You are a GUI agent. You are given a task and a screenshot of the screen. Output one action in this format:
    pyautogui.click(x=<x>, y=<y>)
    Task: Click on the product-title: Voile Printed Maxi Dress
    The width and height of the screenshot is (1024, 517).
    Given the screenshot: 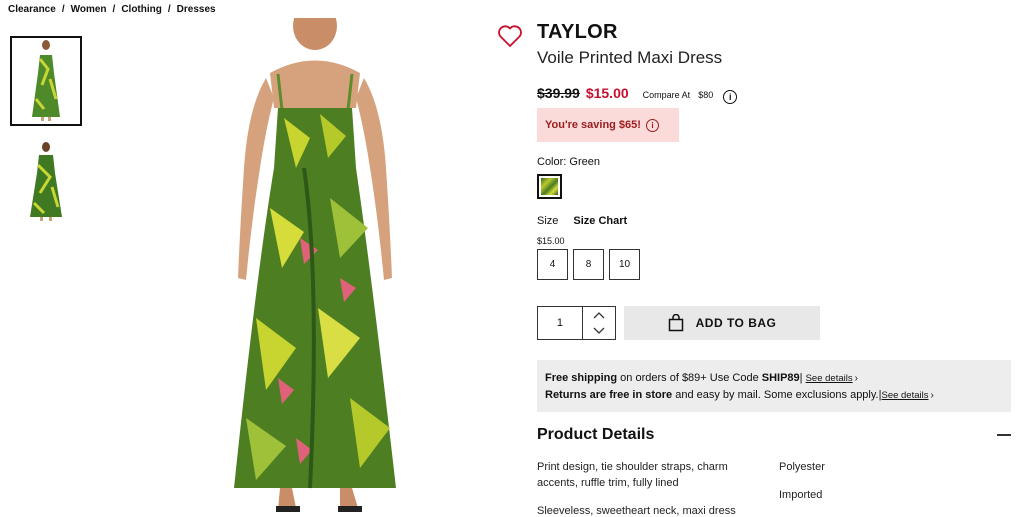 What is the action you would take?
    pyautogui.click(x=630, y=57)
    